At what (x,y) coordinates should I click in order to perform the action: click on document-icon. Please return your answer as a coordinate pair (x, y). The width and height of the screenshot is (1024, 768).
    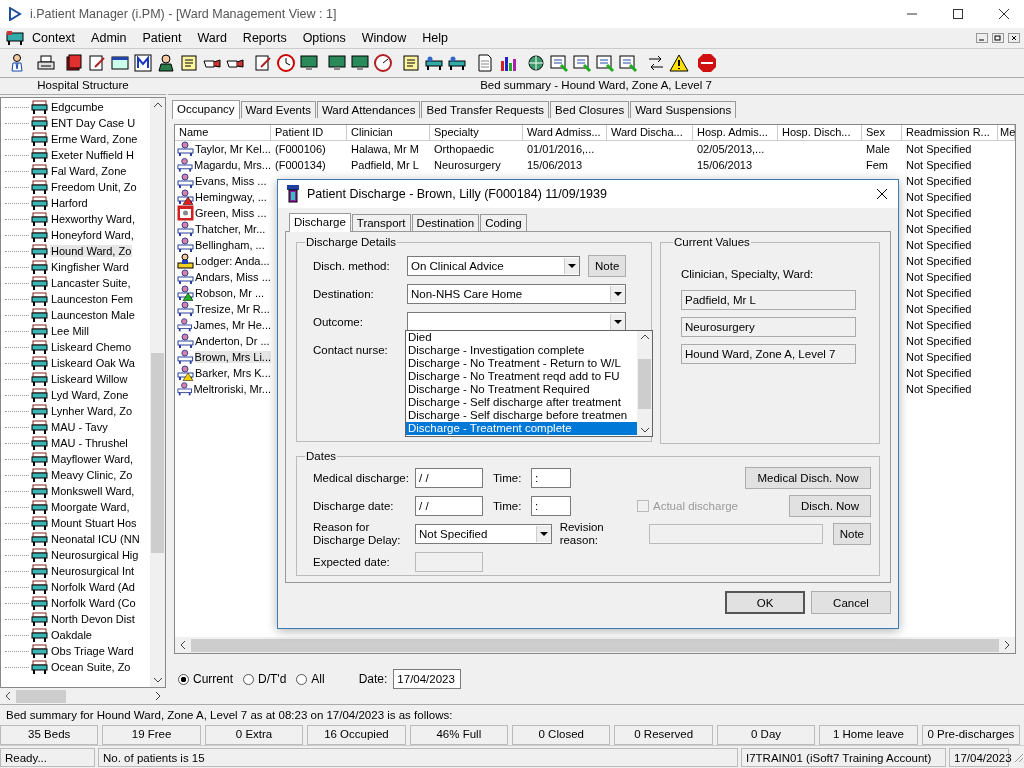
    Looking at the image, I should click on (485, 63).